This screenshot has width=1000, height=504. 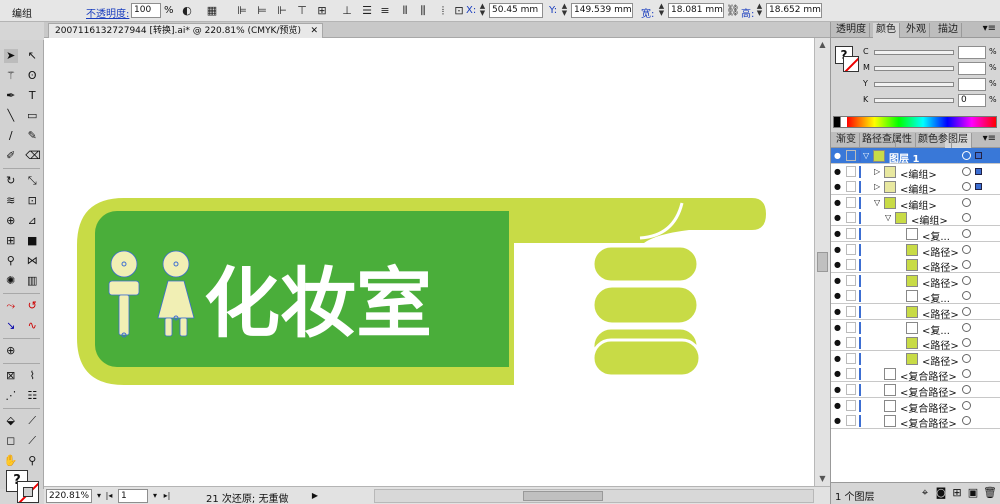 What do you see at coordinates (972, 100) in the screenshot?
I see `color-value-input: 0` at bounding box center [972, 100].